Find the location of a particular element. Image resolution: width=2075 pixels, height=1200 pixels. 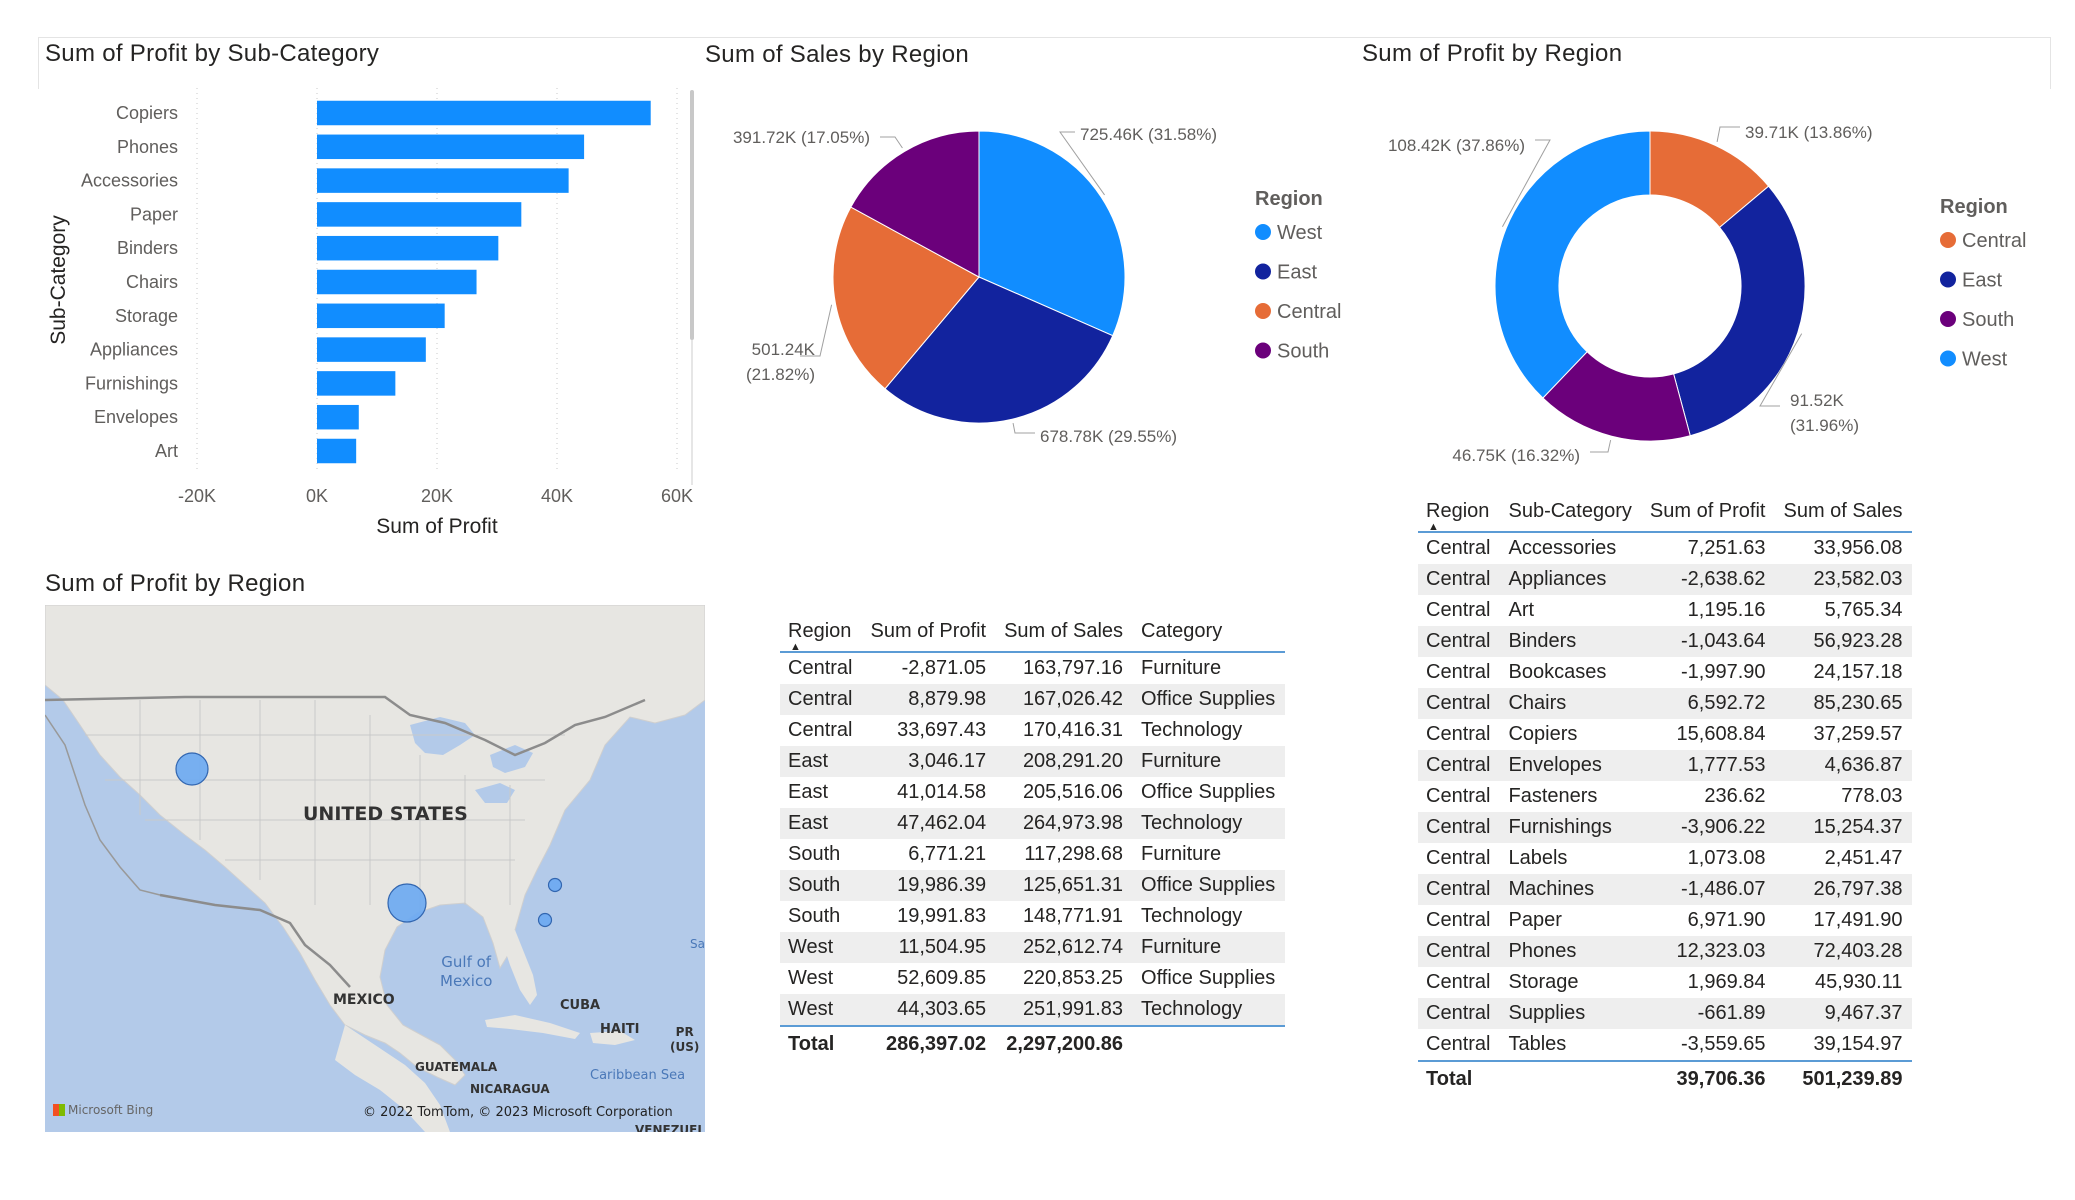

donut-slice-east is located at coordinates (1739, 311).